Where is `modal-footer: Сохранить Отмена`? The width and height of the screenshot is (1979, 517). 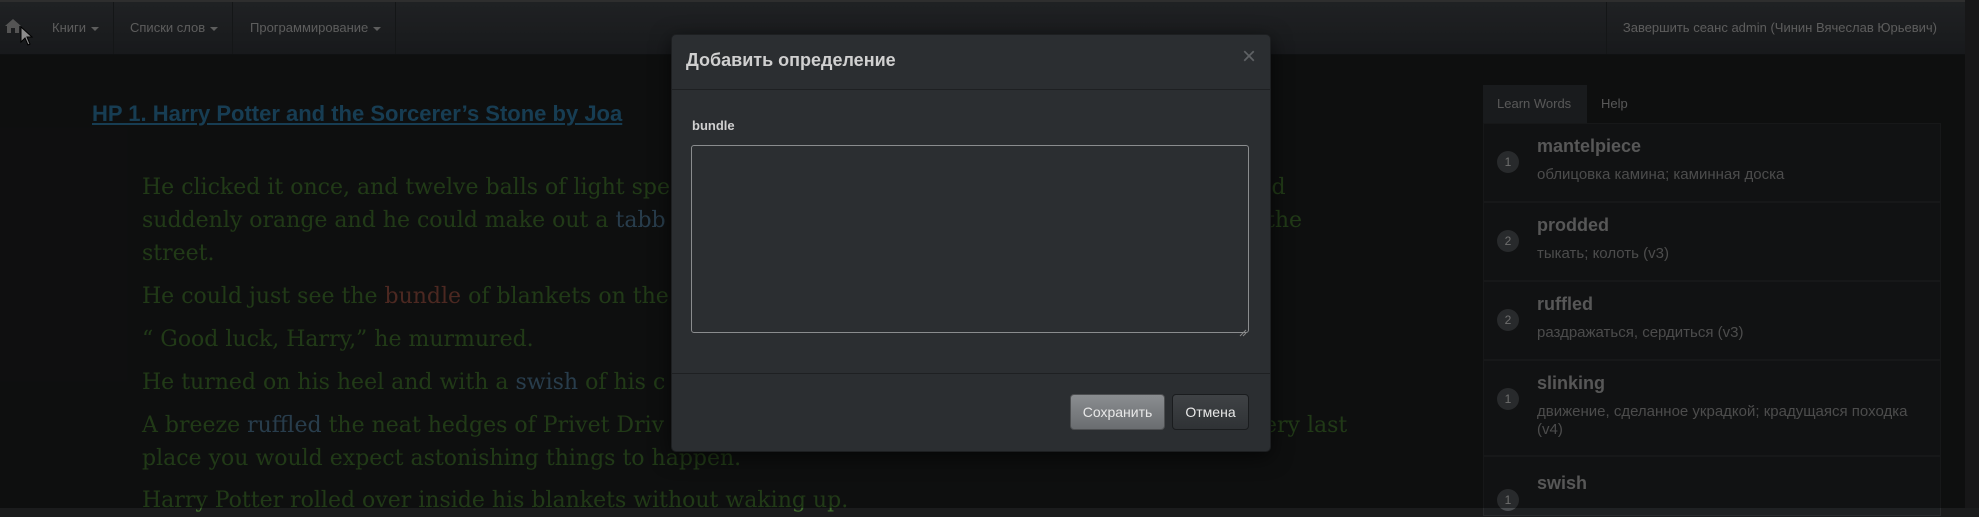
modal-footer: Сохранить Отмена is located at coordinates (971, 412).